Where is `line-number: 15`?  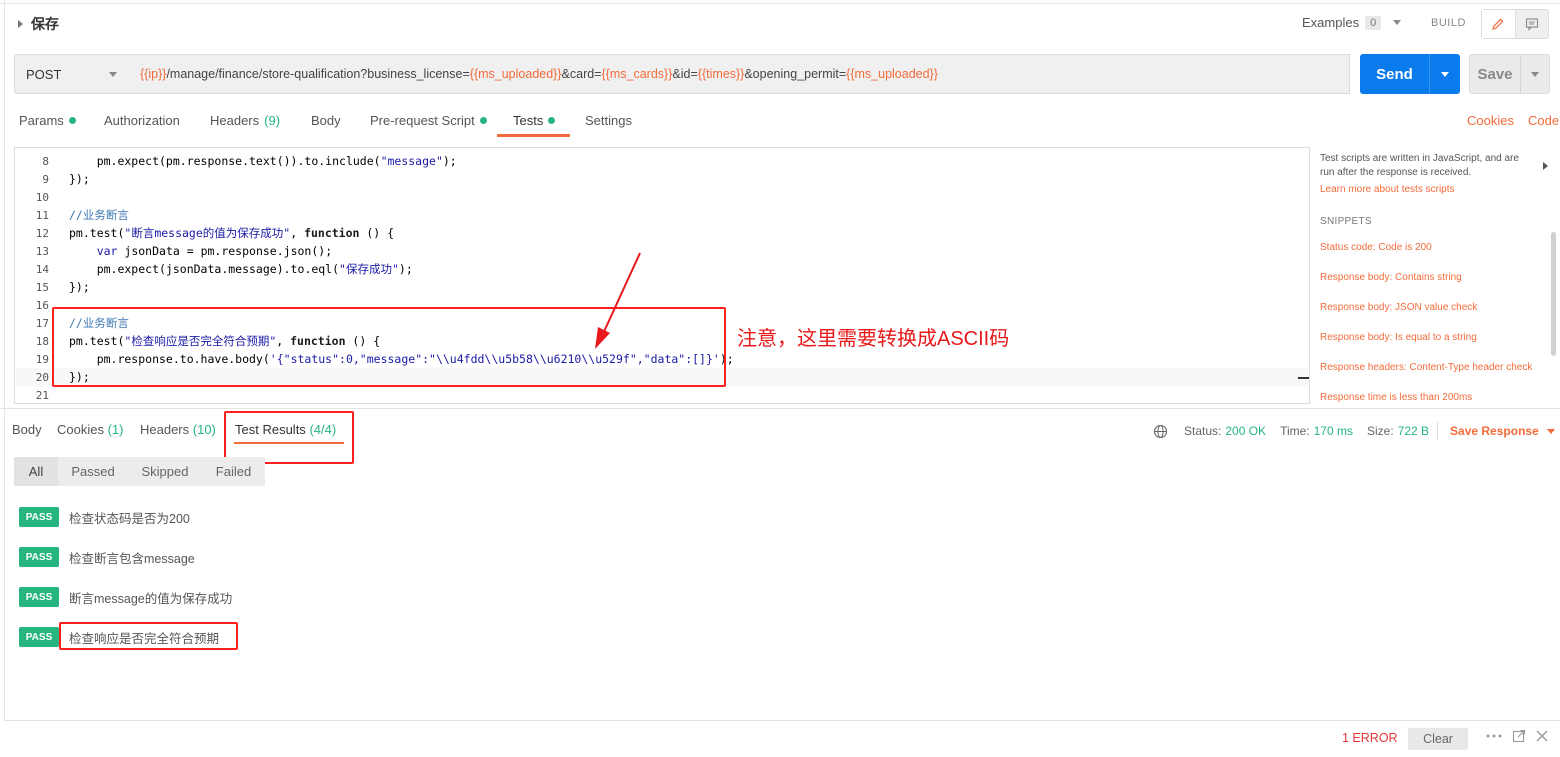 line-number: 15 is located at coordinates (42, 287).